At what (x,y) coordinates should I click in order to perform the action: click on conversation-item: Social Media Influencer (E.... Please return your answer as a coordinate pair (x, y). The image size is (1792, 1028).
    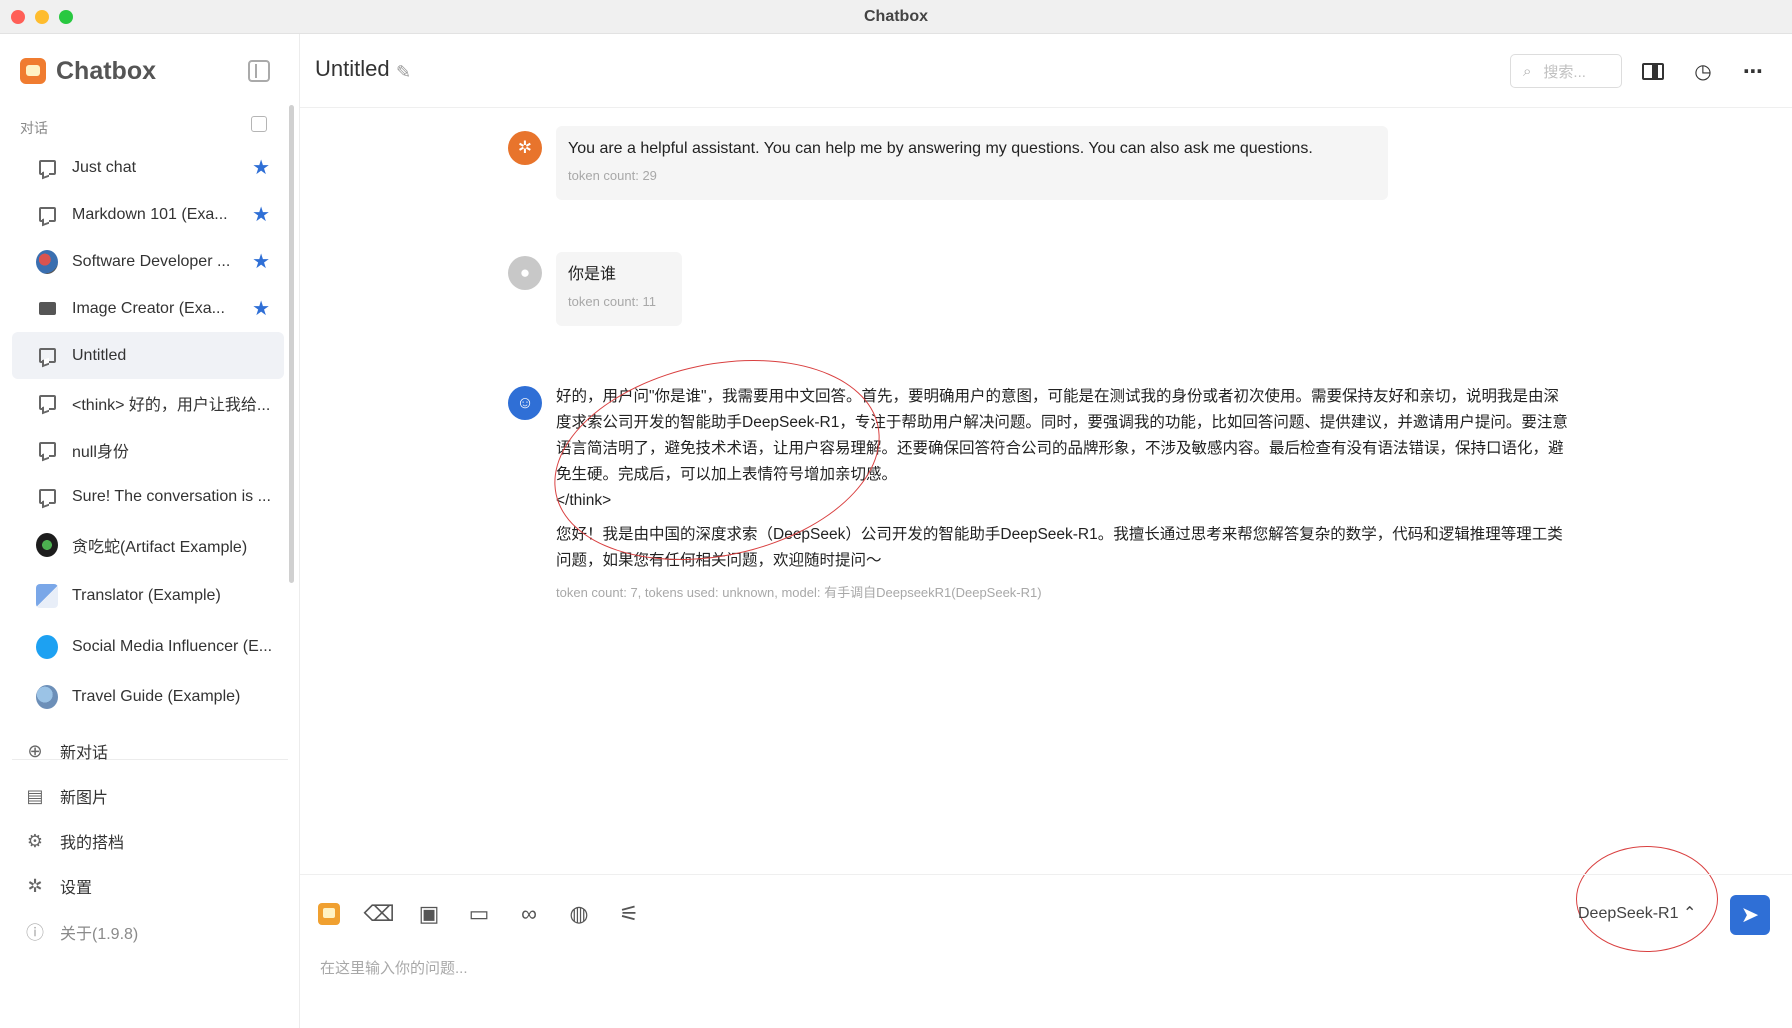
    Looking at the image, I should click on (148, 647).